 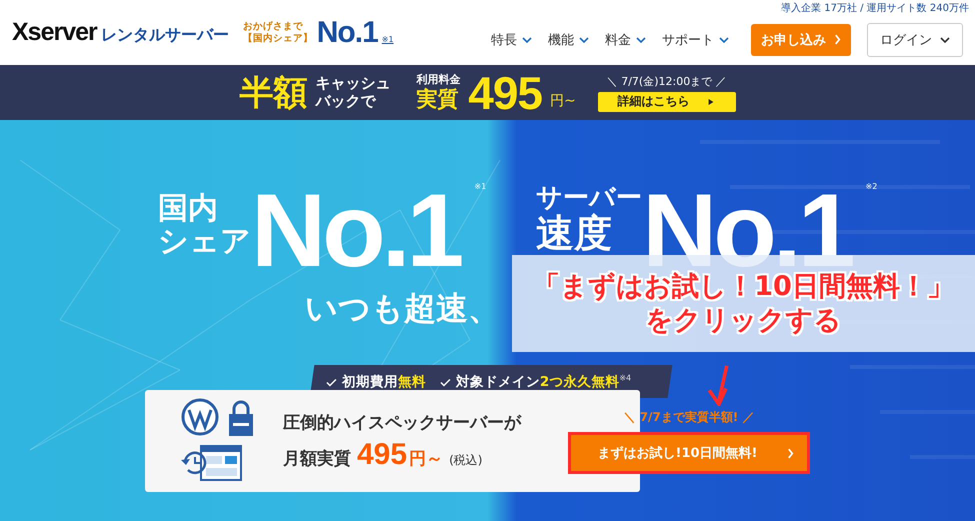 I want to click on tagline: いつも超速、, so click(x=402, y=308).